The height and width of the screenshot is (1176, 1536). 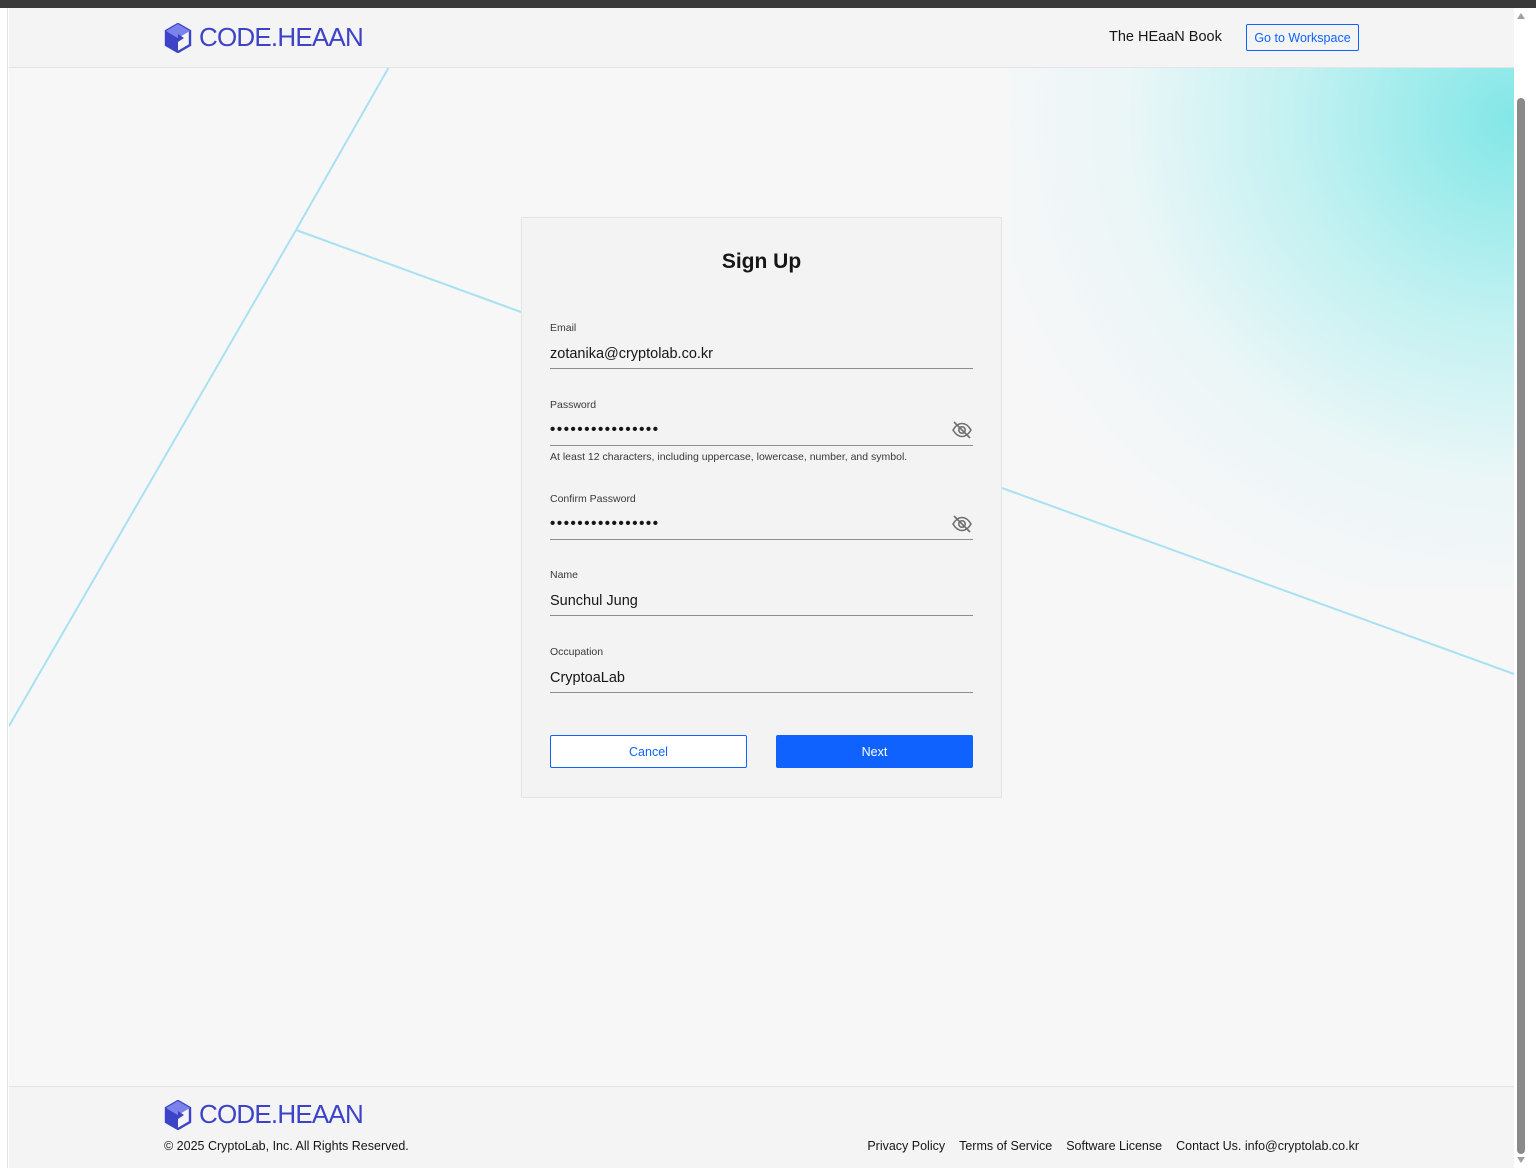 What do you see at coordinates (757, 1172) in the screenshot?
I see `window-bottom-edge` at bounding box center [757, 1172].